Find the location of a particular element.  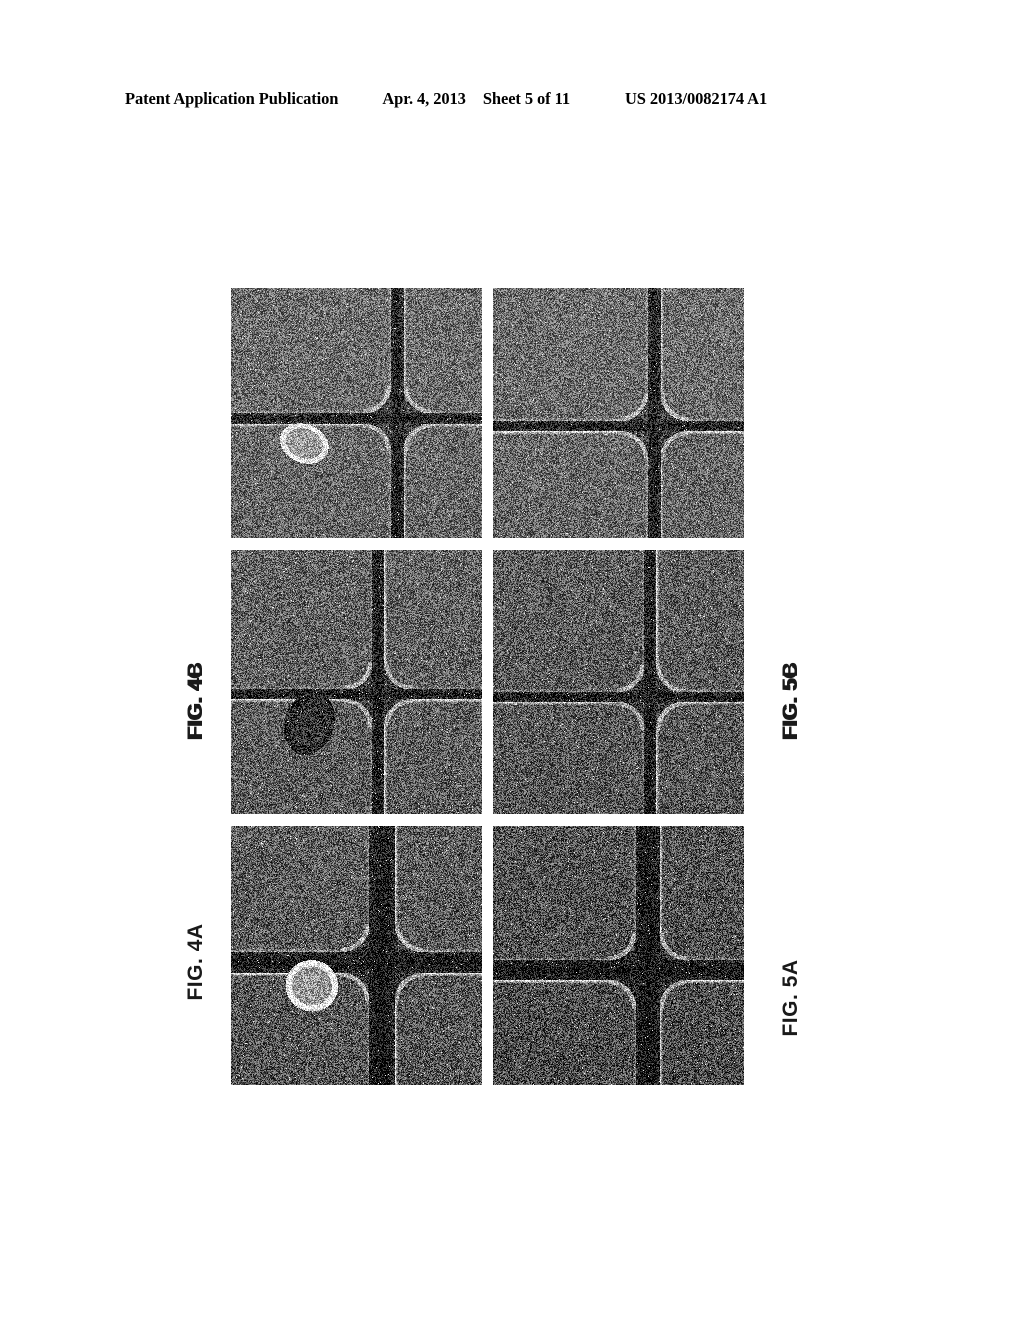

figure-label-fig-4a: FIG. 4A is located at coordinates (195, 962).